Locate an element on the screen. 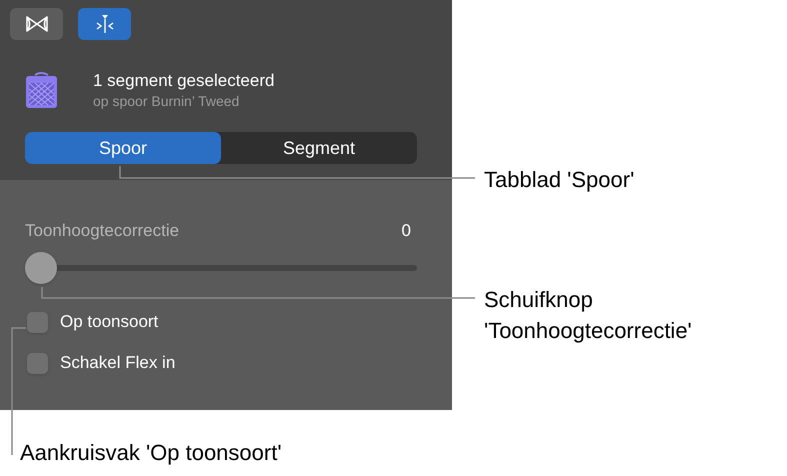 The image size is (787, 476). pitch-slider is located at coordinates (221, 268).